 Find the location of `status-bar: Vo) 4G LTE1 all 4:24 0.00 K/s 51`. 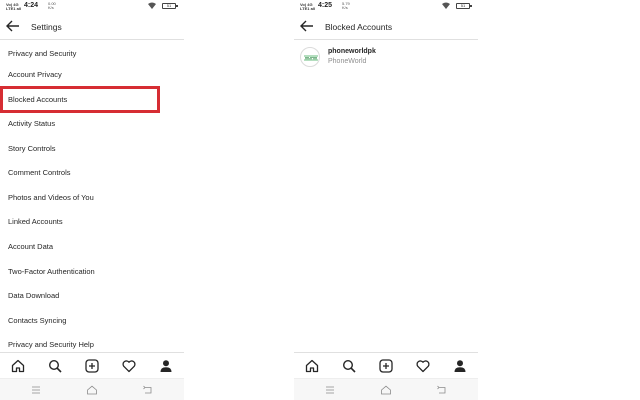

status-bar: Vo) 4G LTE1 all 4:24 0.00 K/s 51 is located at coordinates (92, 6).